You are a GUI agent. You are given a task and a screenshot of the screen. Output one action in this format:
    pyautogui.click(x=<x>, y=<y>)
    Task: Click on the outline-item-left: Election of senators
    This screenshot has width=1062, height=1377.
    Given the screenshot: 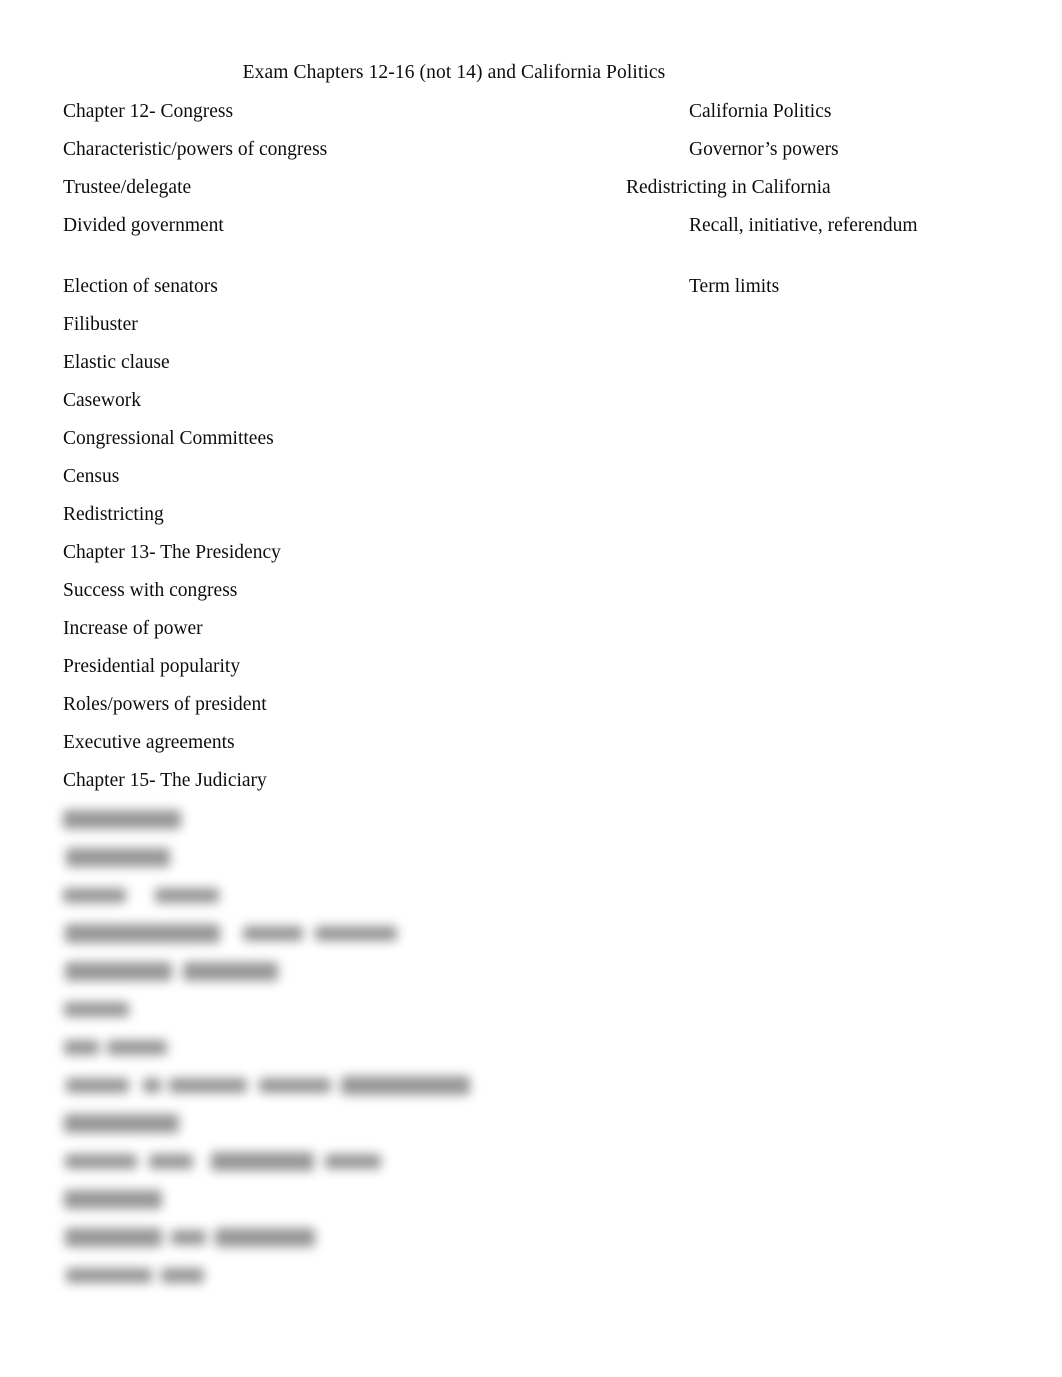 What is the action you would take?
    pyautogui.click(x=140, y=286)
    